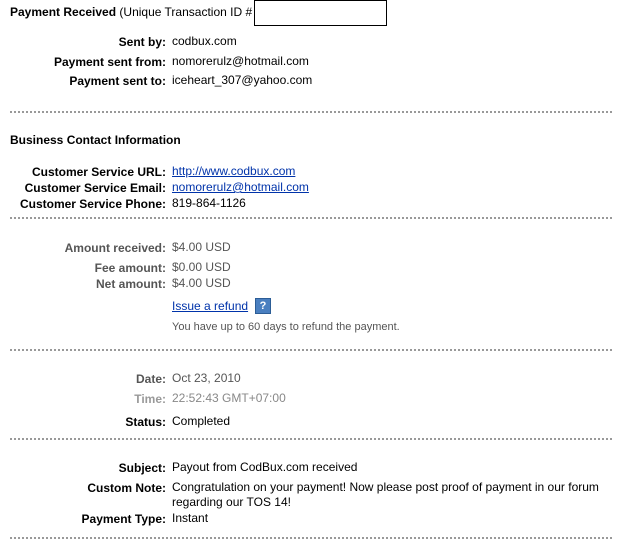 This screenshot has height=548, width=621. Describe the element at coordinates (92, 204) in the screenshot. I see `customer-service-phone-label: Customer Service Phone:` at that location.